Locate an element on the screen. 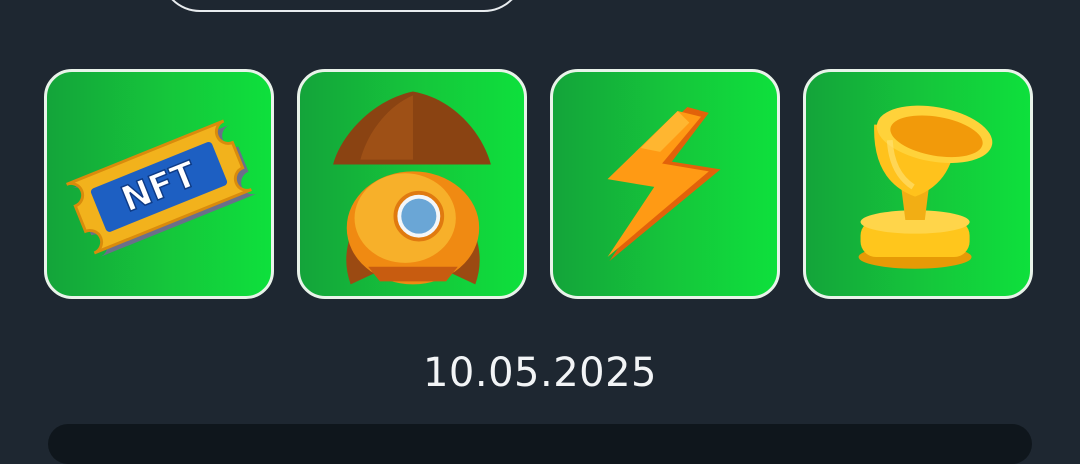 The width and height of the screenshot is (1080, 464). lightning-icon is located at coordinates (664, 184).